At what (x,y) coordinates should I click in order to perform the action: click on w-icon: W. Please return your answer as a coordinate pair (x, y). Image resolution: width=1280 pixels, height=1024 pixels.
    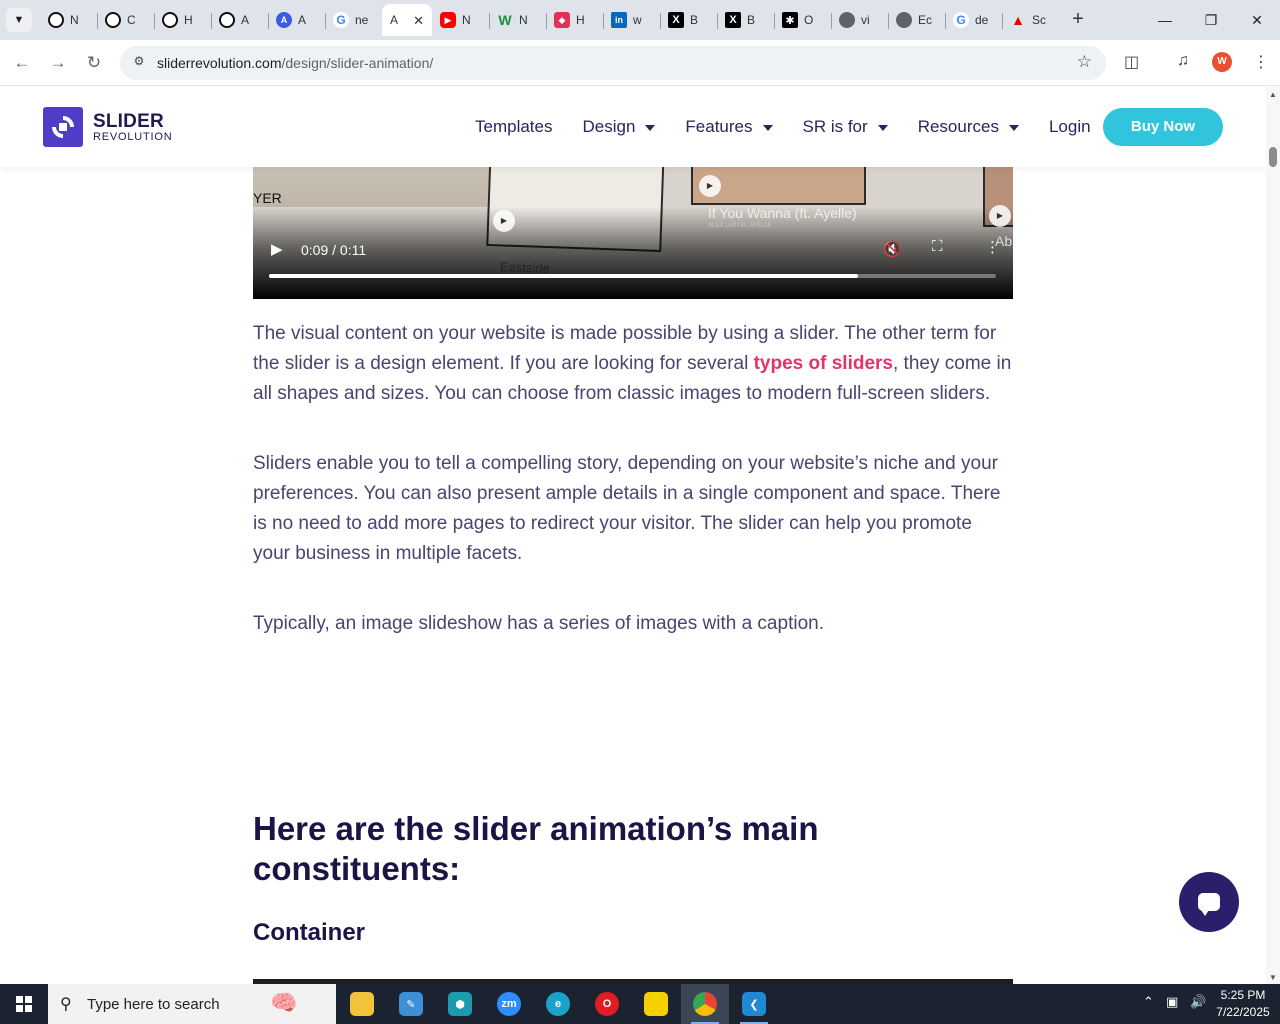
    Looking at the image, I should click on (505, 20).